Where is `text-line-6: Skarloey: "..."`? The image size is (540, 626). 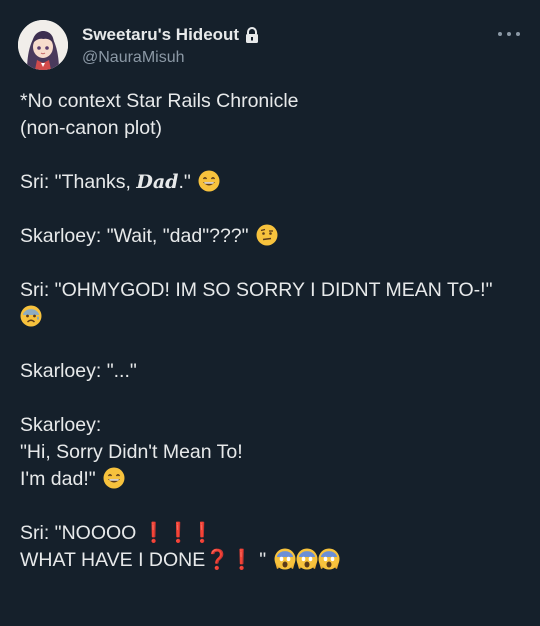 text-line-6: Skarloey: "..." is located at coordinates (78, 371).